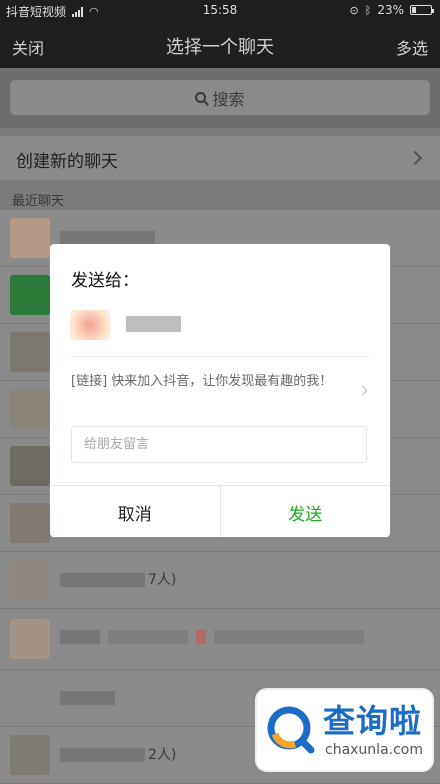  I want to click on battery-fill, so click(414, 10).